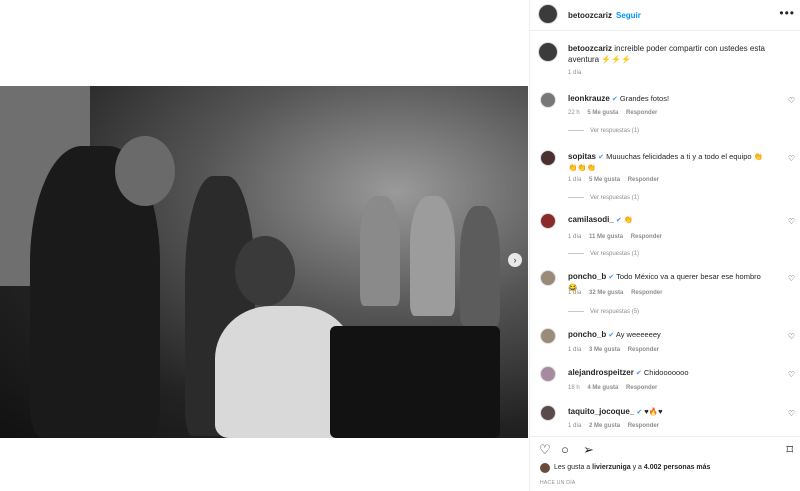  I want to click on comment-body: poncho_b ✔ Ay weeeeeey, so click(668, 335).